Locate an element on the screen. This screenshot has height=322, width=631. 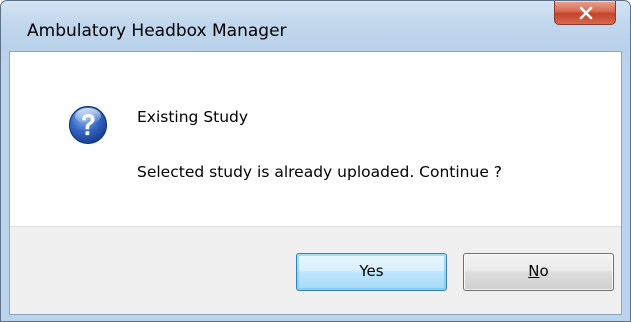
close-button is located at coordinates (585, 13).